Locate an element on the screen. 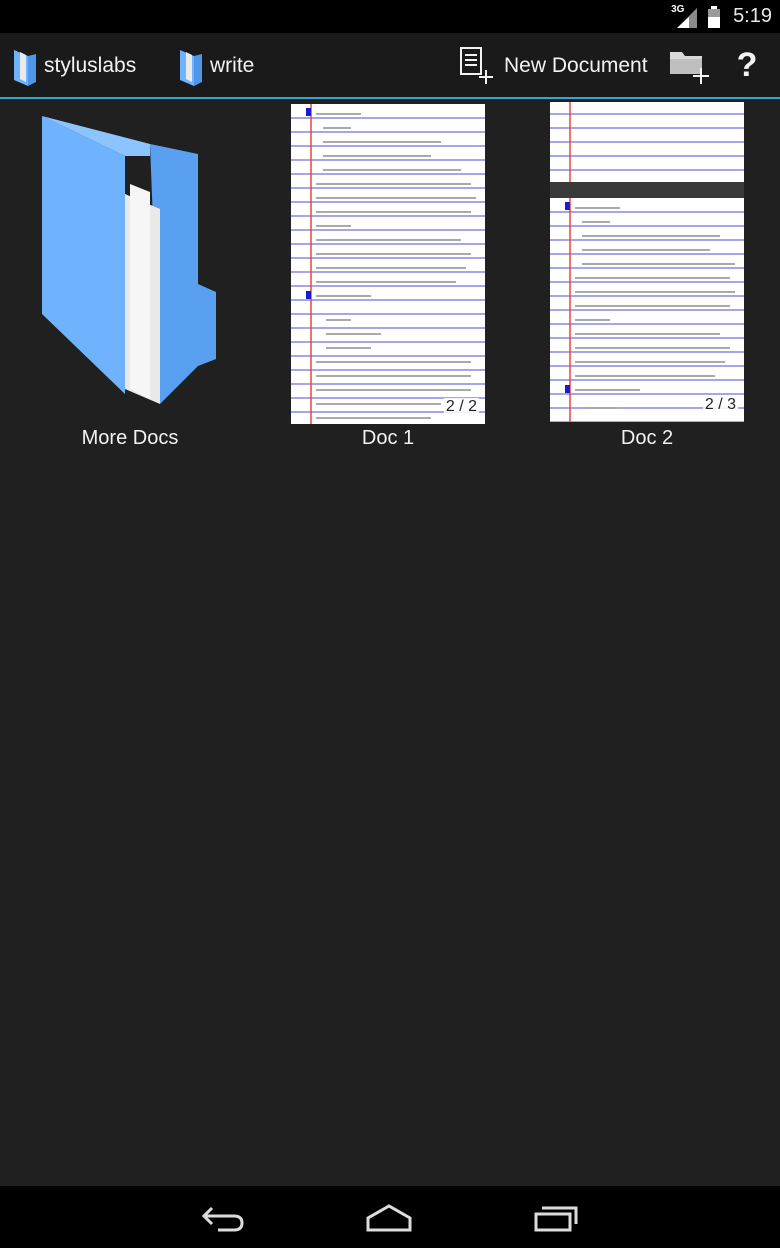 Image resolution: width=780 pixels, height=1248 pixels. navigation-bar is located at coordinates (390, 1217).